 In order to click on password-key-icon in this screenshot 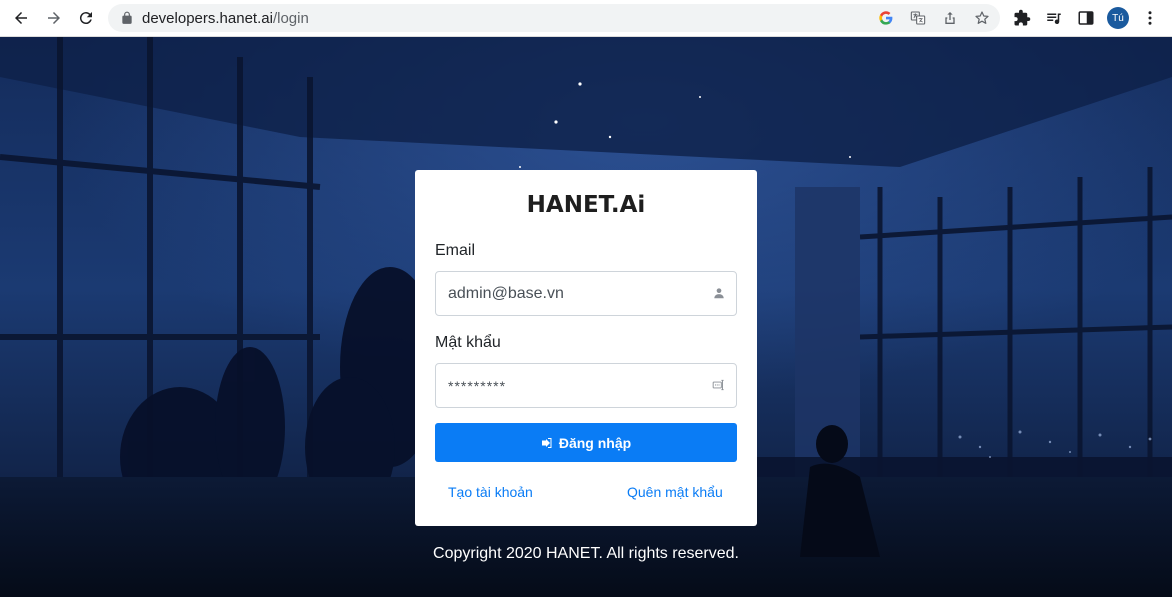, I will do `click(719, 385)`.